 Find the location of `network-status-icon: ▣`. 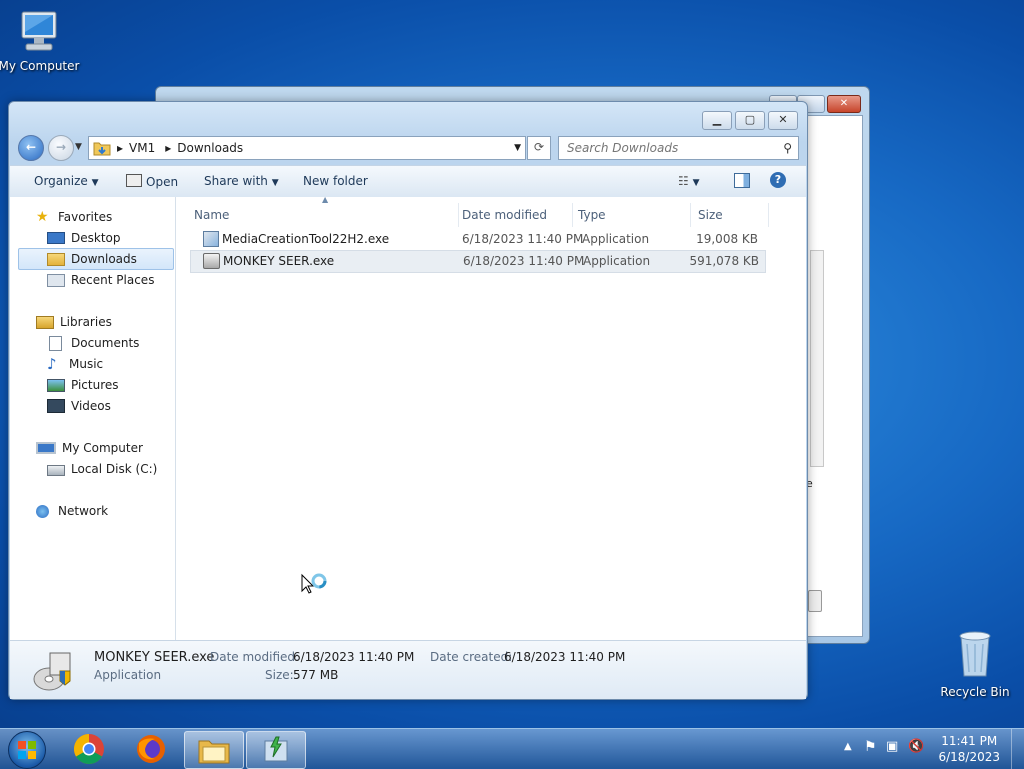

network-status-icon: ▣ is located at coordinates (892, 746).